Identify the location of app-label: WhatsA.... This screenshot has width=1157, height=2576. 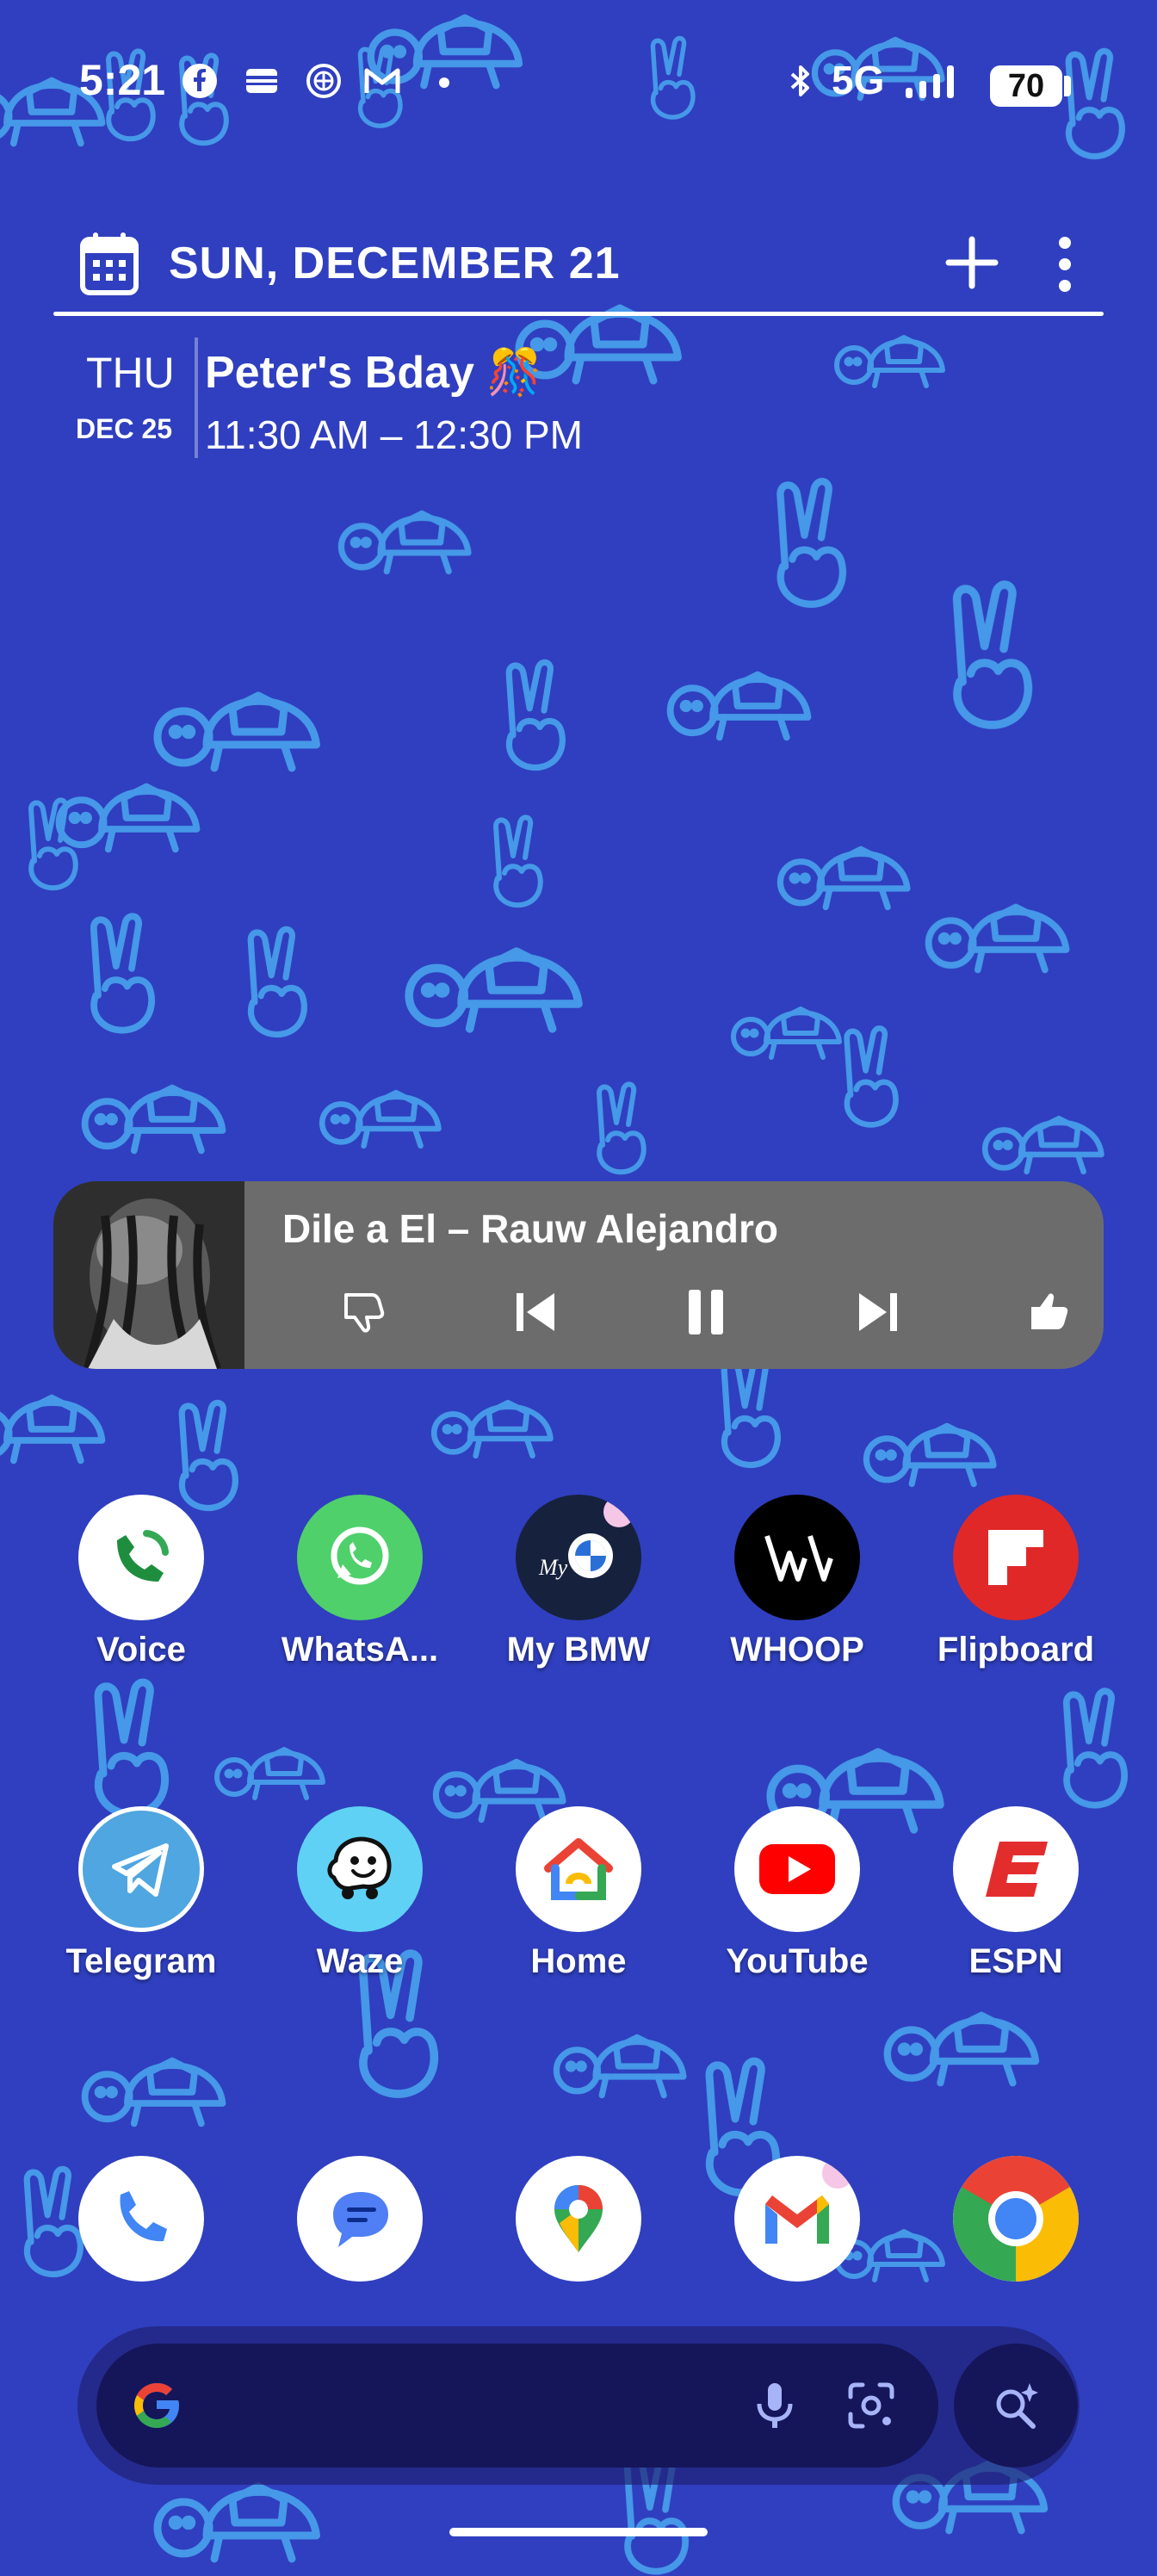
(360, 1650).